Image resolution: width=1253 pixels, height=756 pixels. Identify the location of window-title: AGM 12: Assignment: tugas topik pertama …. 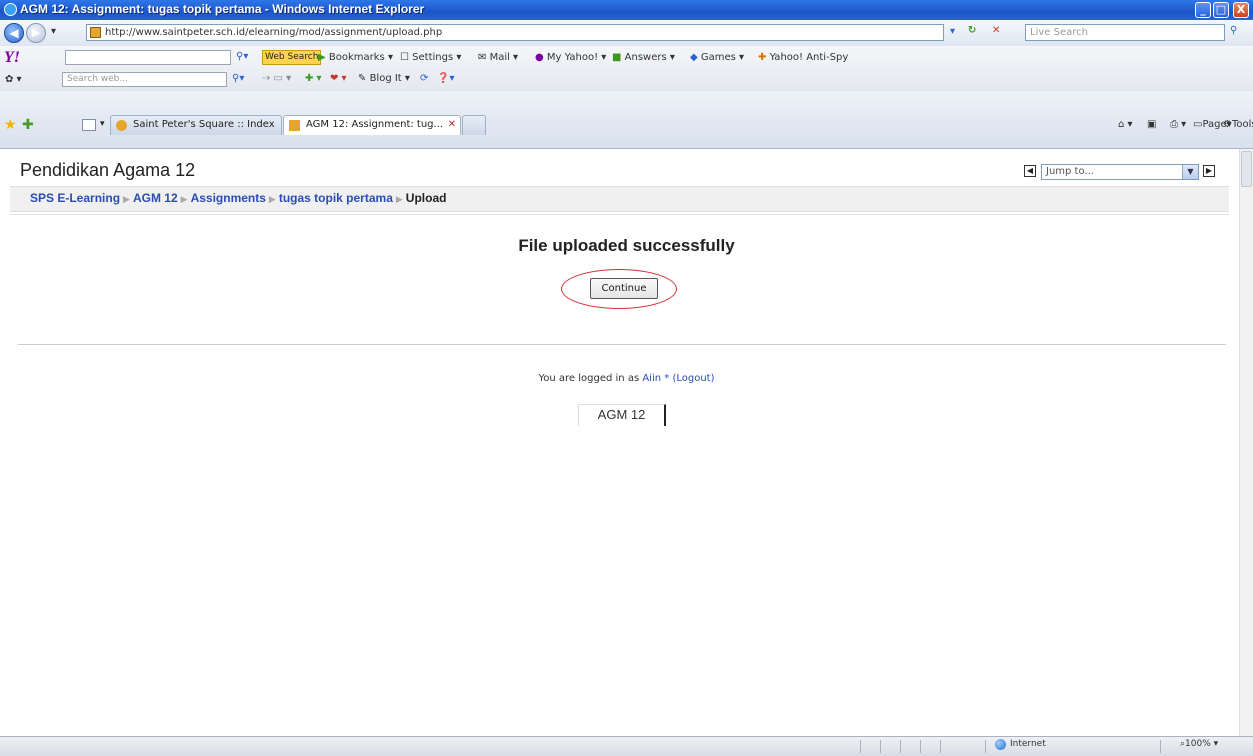
(222, 9).